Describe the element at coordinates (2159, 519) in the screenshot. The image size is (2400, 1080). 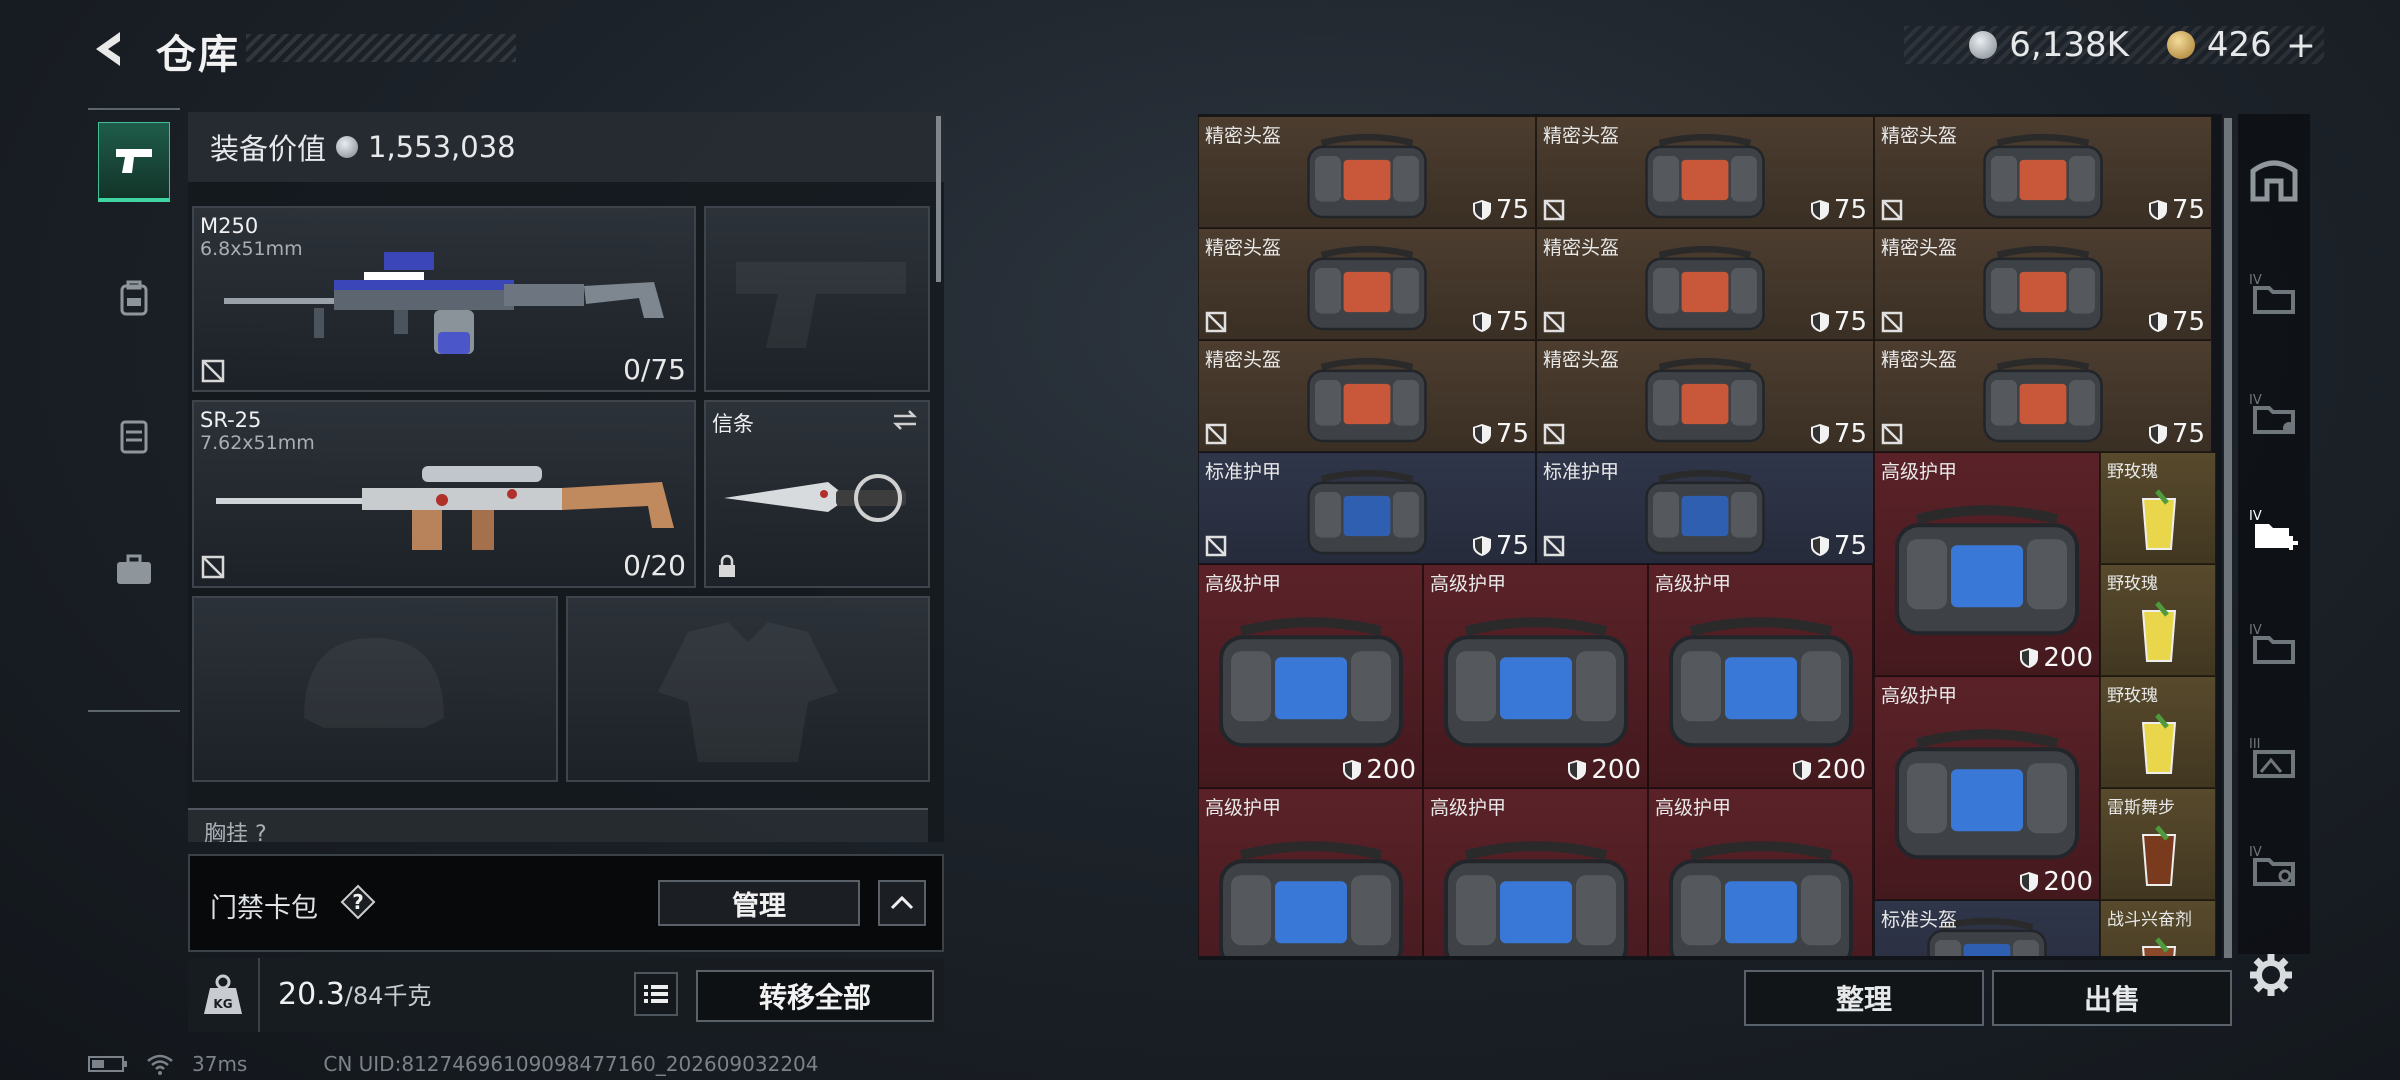
I see `drink-glass-image` at that location.